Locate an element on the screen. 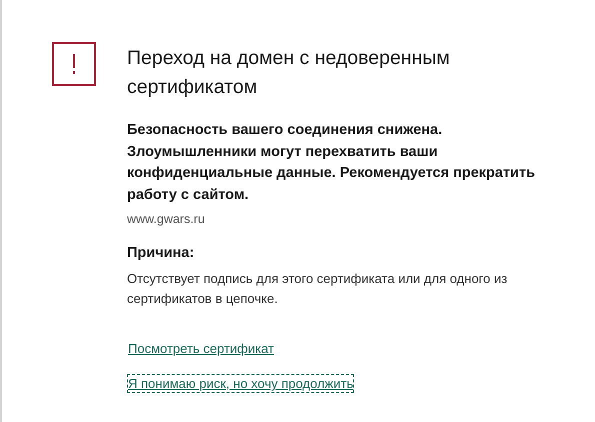 The width and height of the screenshot is (595, 422). reason-text: Отсутствует подпись для этого сертификата или для одного из сертификатов в цепочке. is located at coordinates (317, 289).